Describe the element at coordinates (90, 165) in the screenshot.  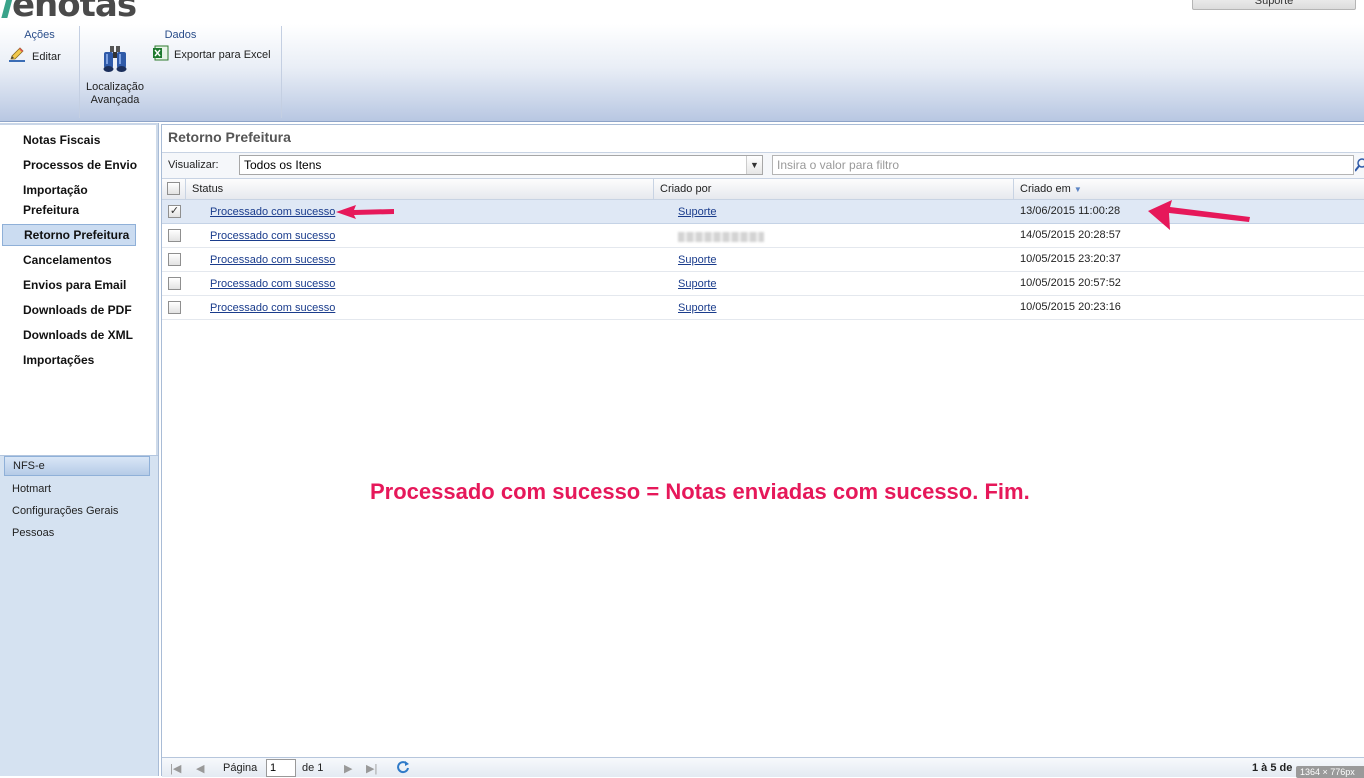
I see `nav-item-processos-envio: Processos de Envio` at that location.